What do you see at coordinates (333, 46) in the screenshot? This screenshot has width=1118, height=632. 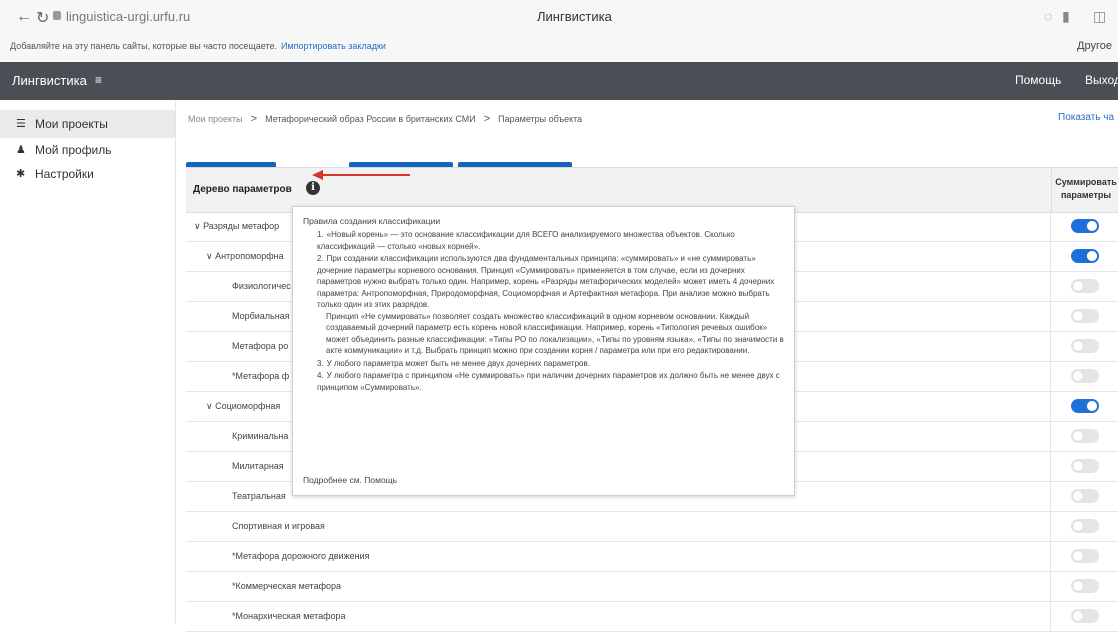 I see `import-bookmarks-link: Импортировать закладки` at bounding box center [333, 46].